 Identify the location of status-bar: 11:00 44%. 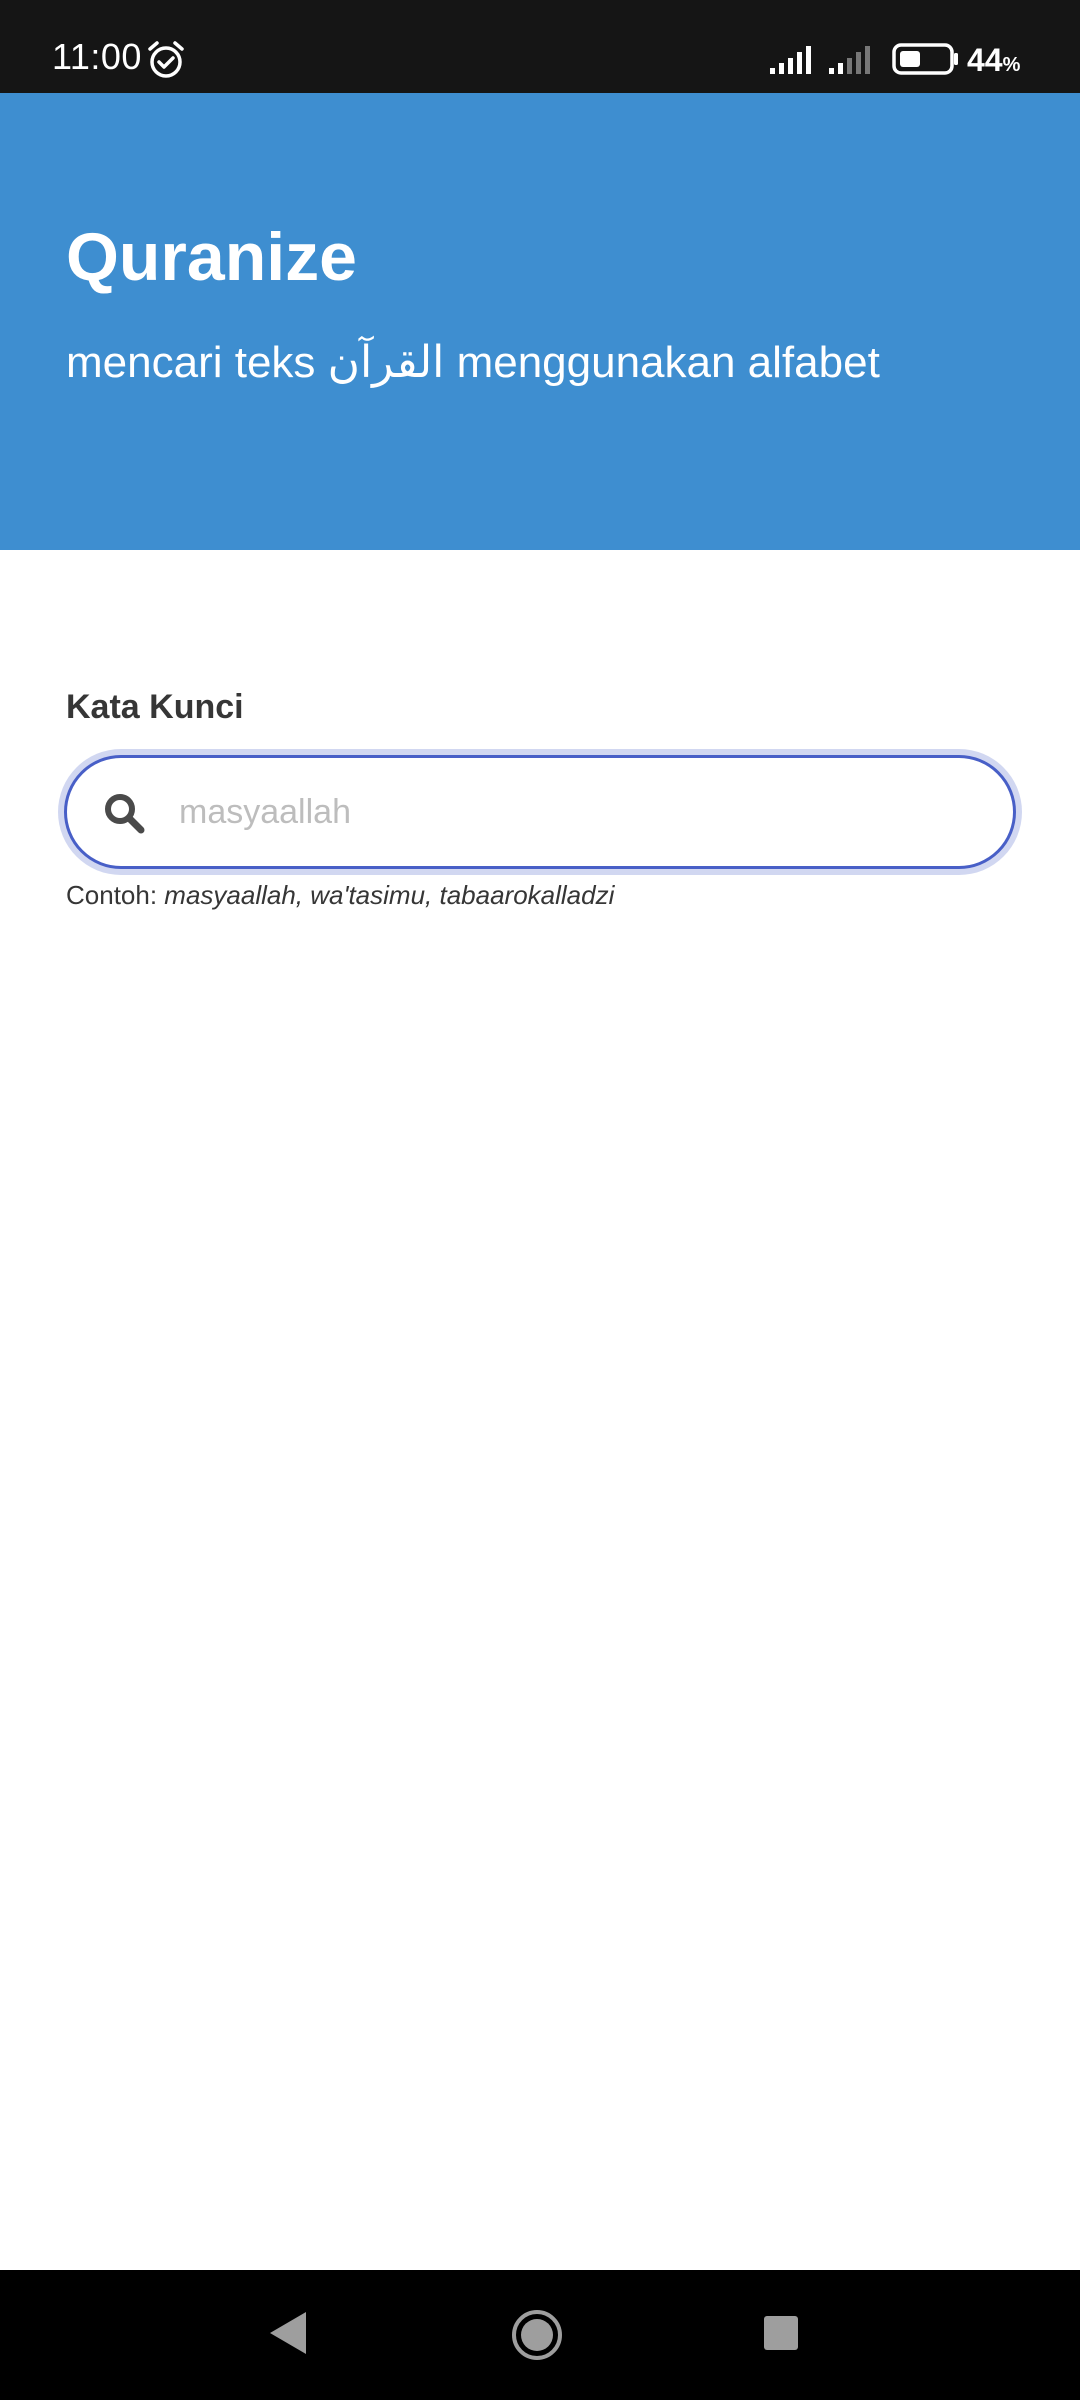
(540, 46).